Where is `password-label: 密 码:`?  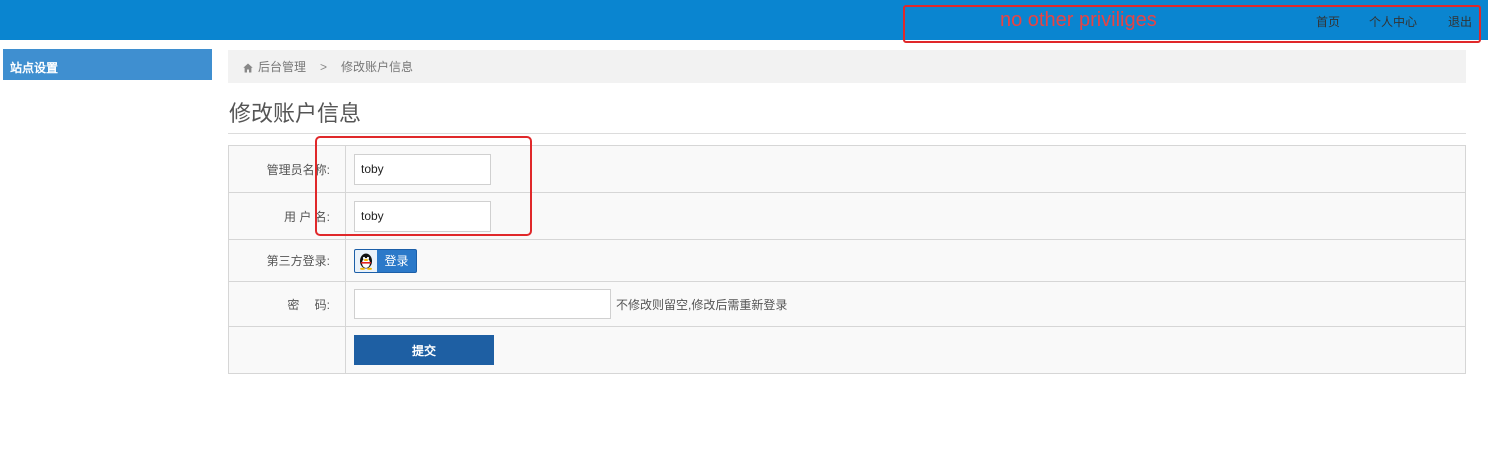
password-label: 密 码: is located at coordinates (287, 304).